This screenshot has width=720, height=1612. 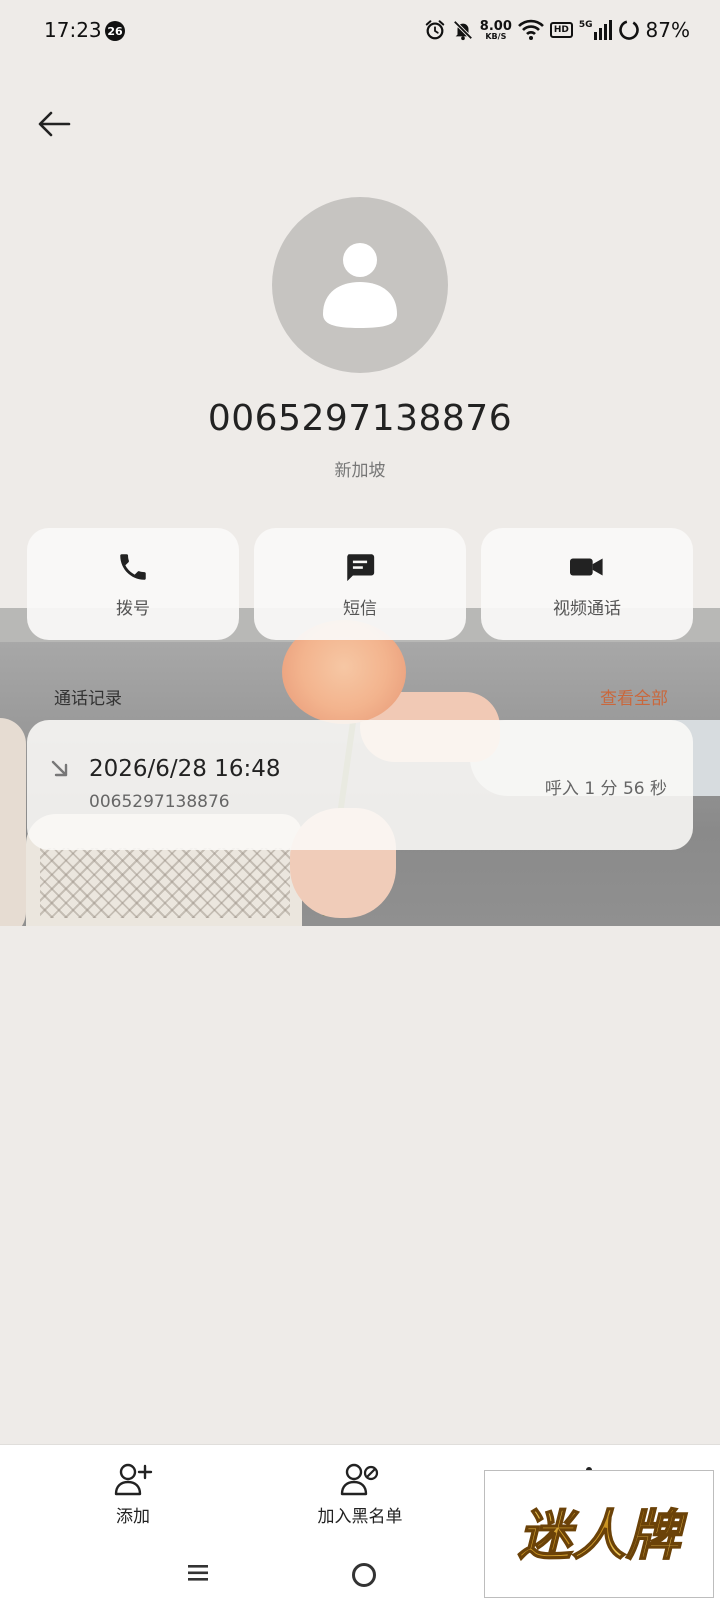 What do you see at coordinates (133, 1517) in the screenshot?
I see `add-contact-label: 添加` at bounding box center [133, 1517].